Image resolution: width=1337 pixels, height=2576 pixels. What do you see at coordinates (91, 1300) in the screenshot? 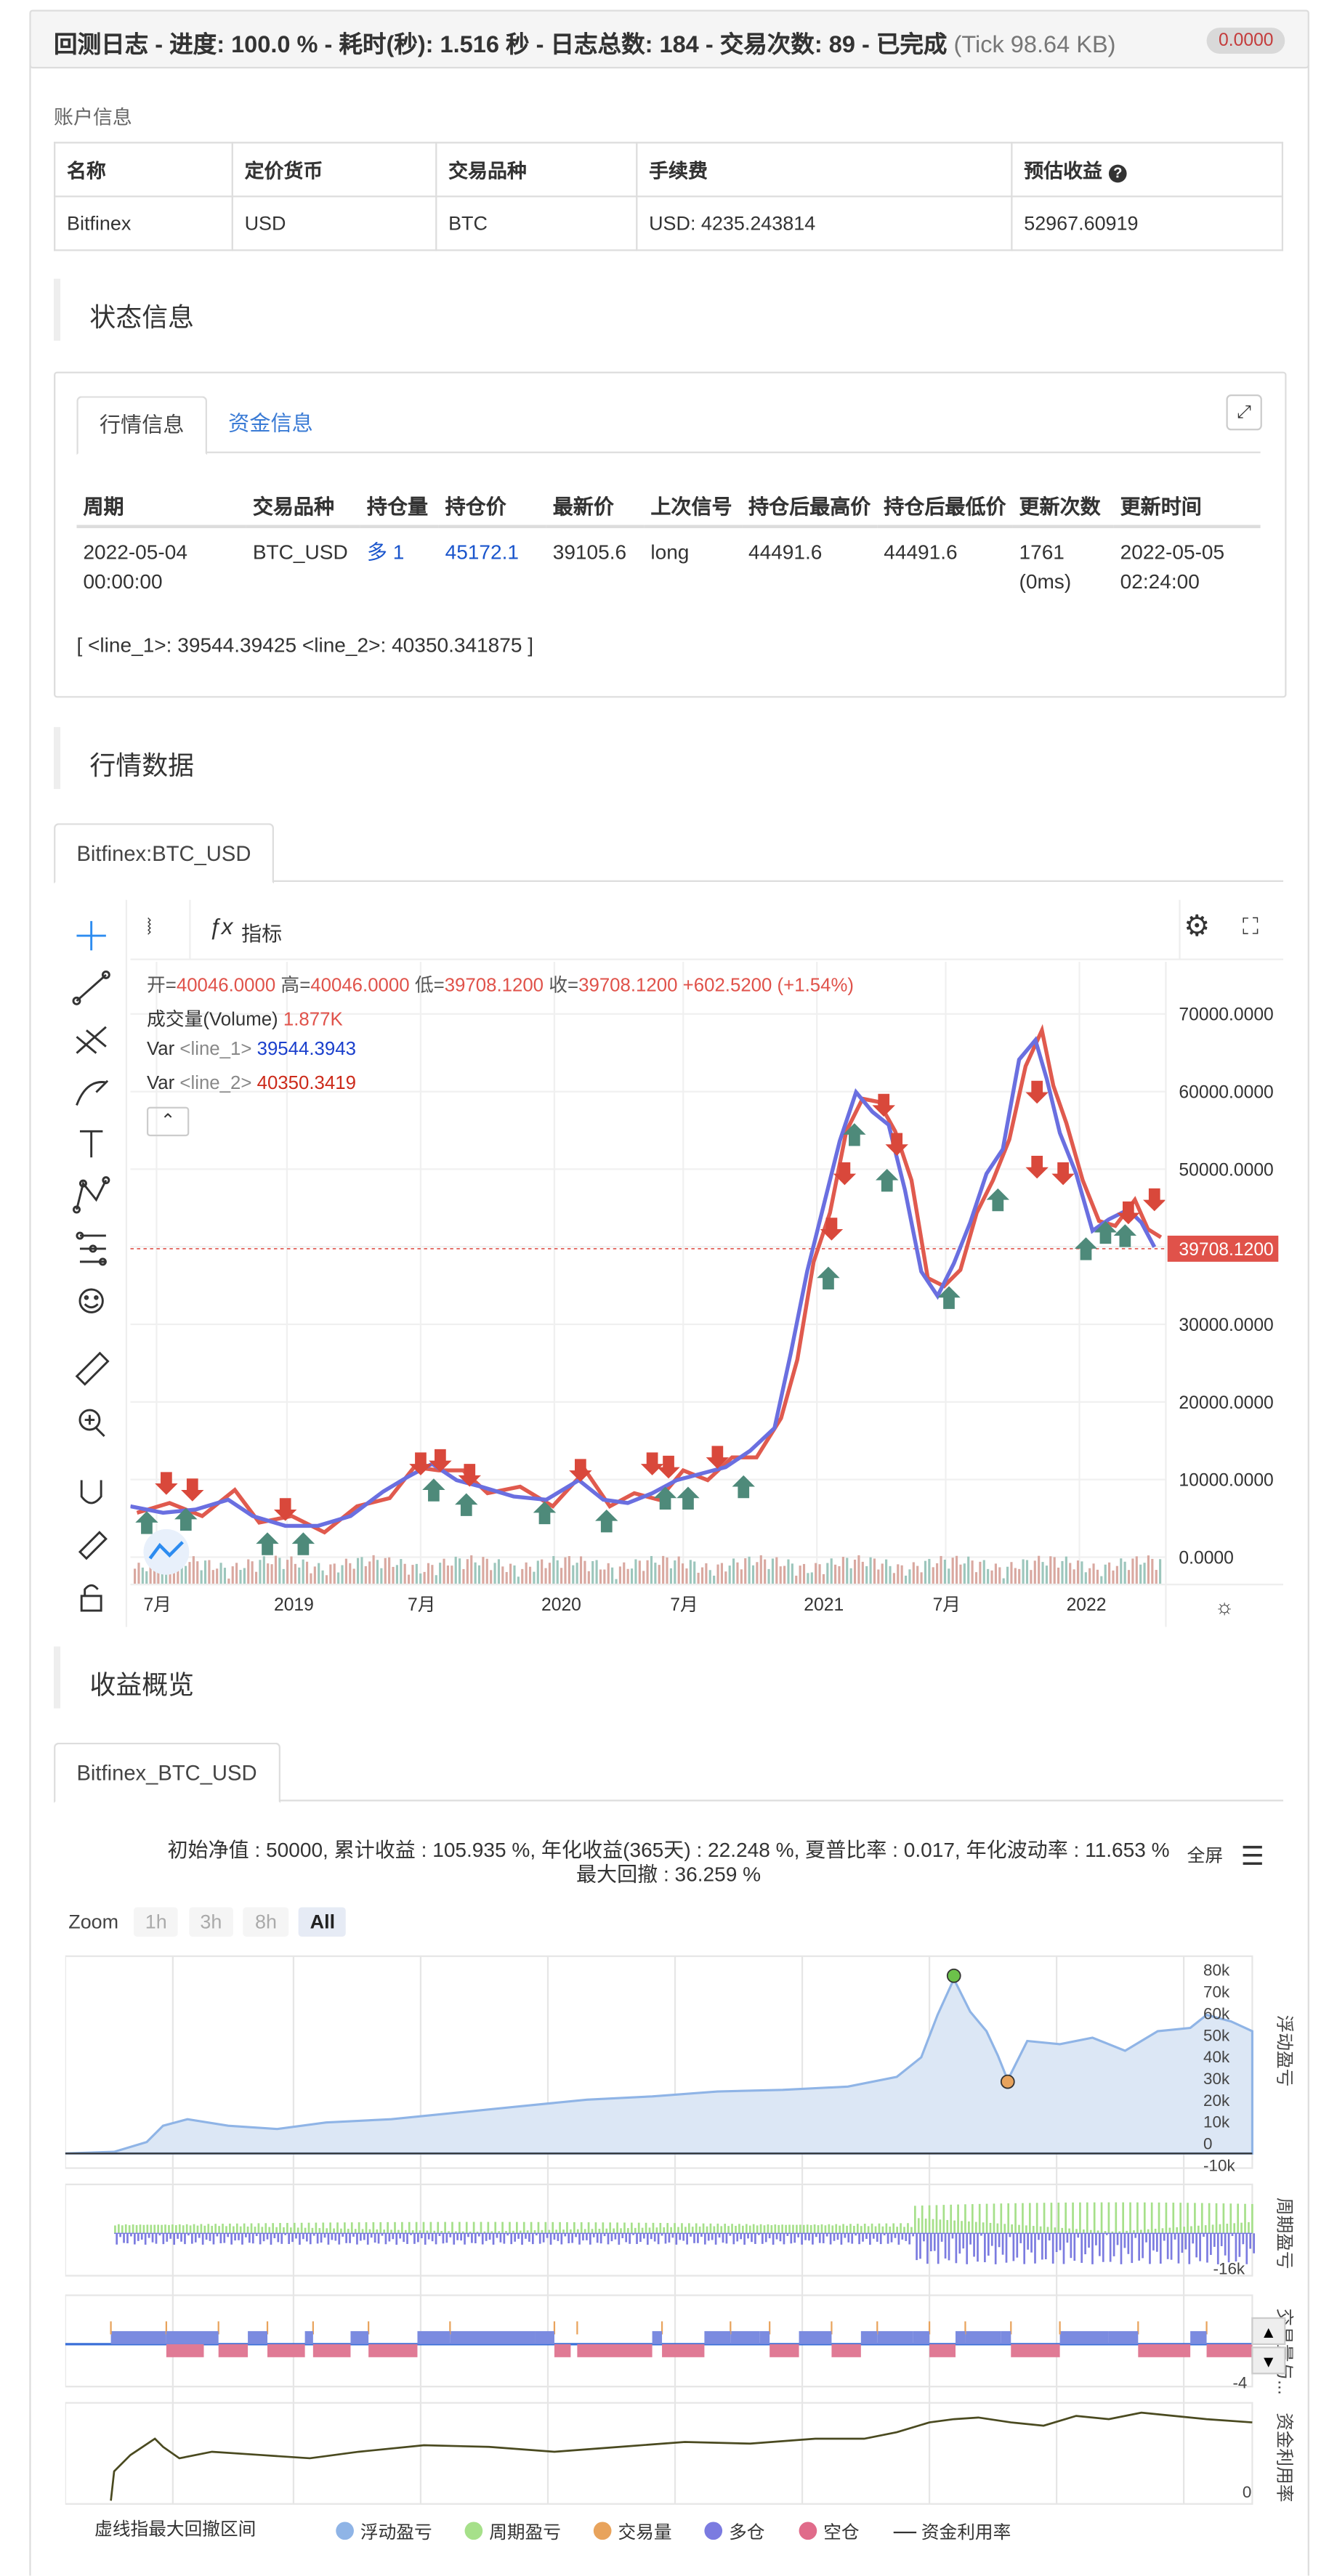
I see `emoji-icon` at bounding box center [91, 1300].